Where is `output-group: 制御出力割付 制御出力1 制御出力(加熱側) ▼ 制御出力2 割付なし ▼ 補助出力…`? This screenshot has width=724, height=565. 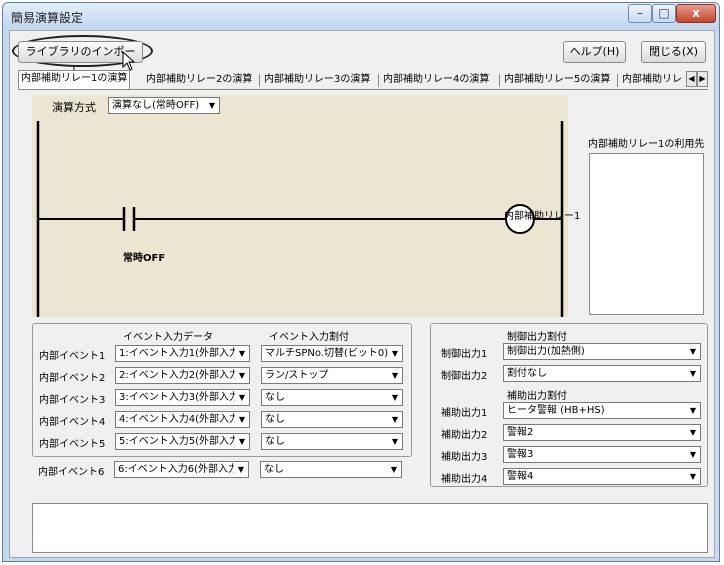 output-group: 制御出力割付 制御出力1 制御出力(加熱側) ▼ 制御出力2 割付なし ▼ 補助出力… is located at coordinates (569, 405).